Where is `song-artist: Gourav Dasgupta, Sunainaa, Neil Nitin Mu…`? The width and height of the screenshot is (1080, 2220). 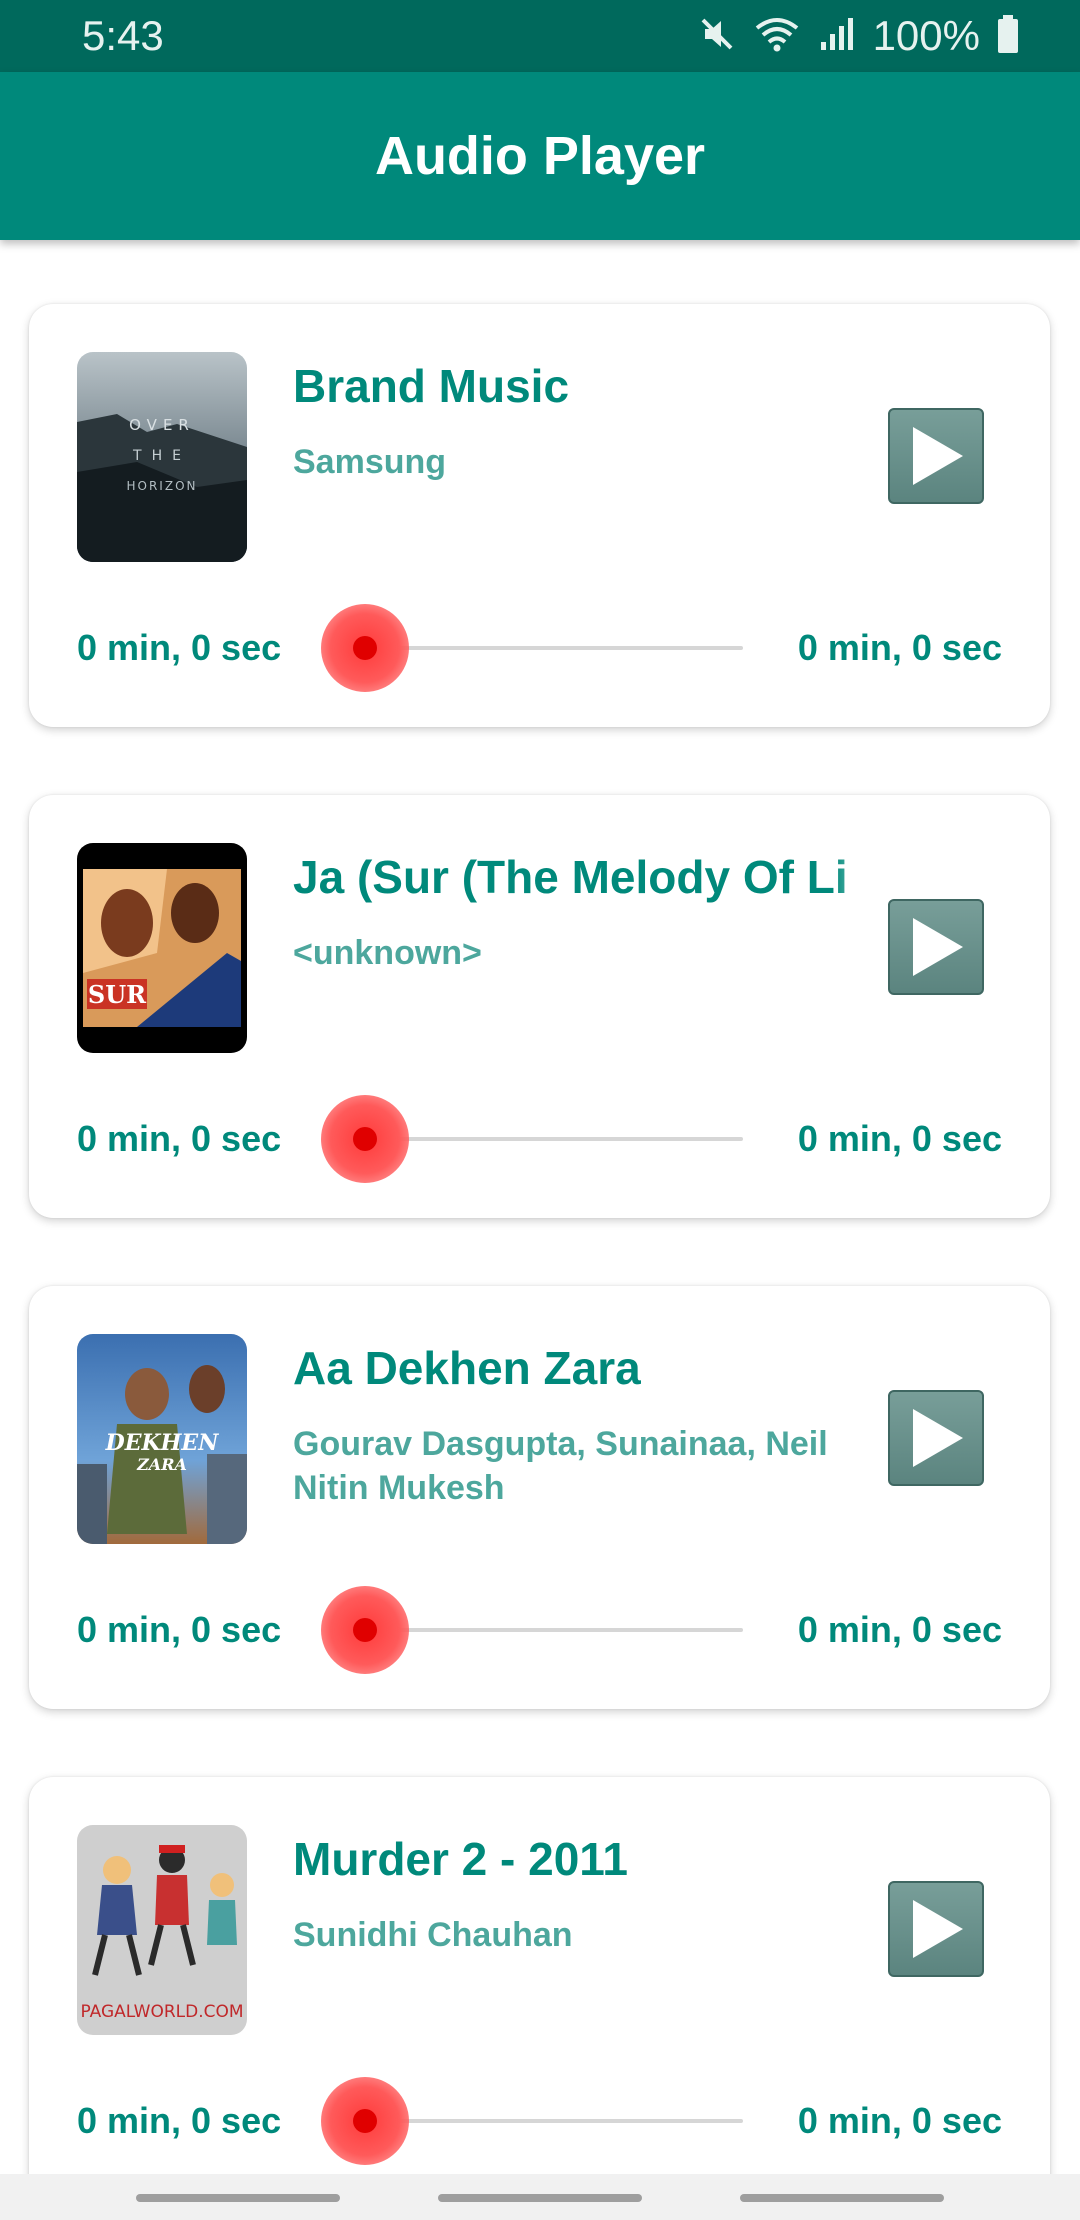 song-artist: Gourav Dasgupta, Sunainaa, Neil Nitin Mu… is located at coordinates (560, 1466).